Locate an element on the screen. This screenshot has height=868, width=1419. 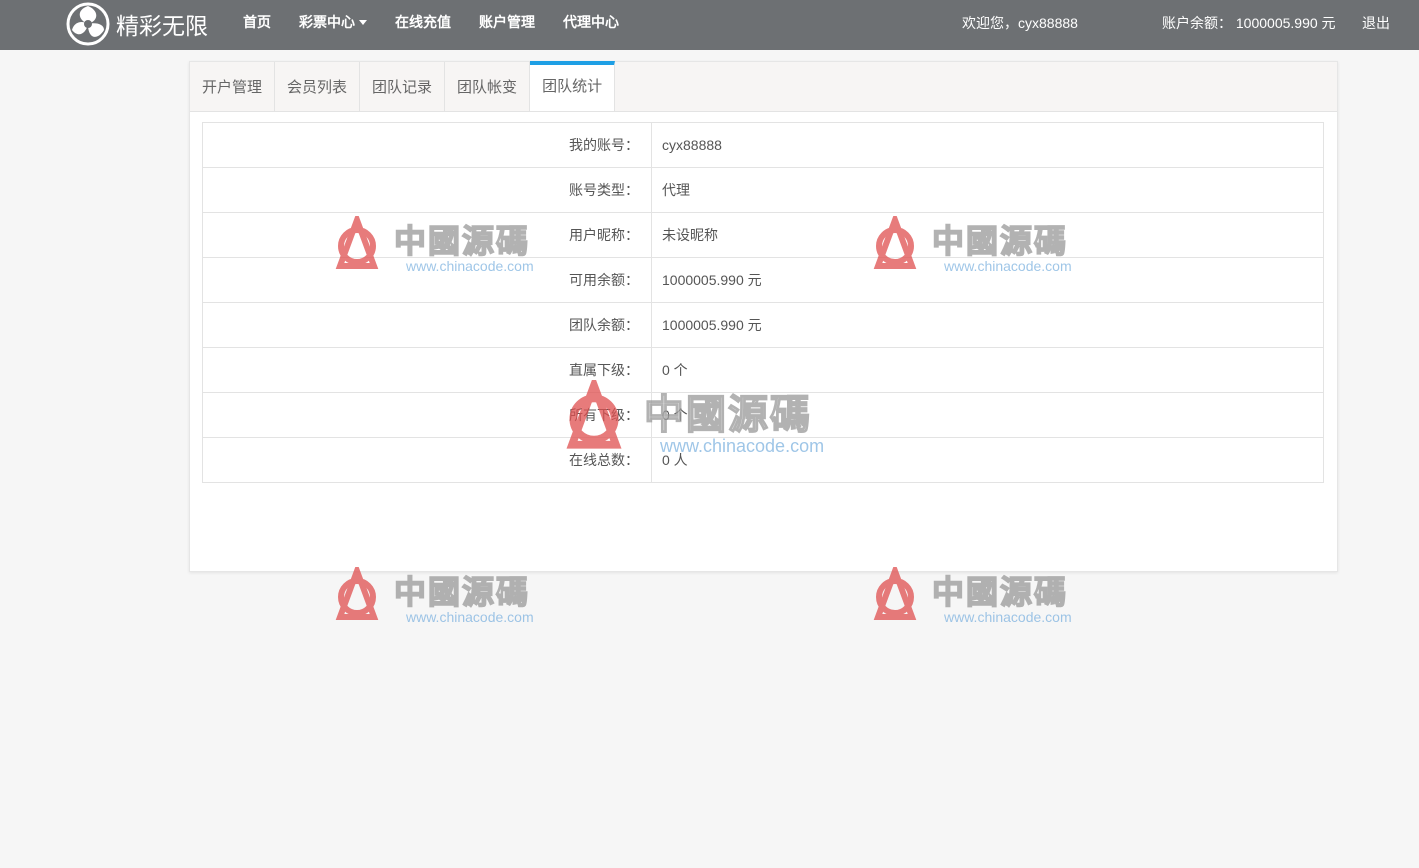
nav-lottery-center: 彩票中心 is located at coordinates (333, 22).